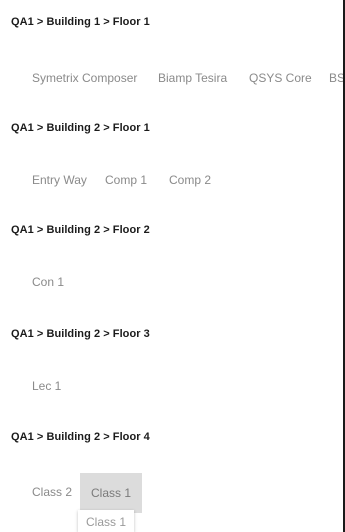 The height and width of the screenshot is (532, 345). I want to click on location-breadcrumb: QA1 > Building 2 > Floor 2, so click(80, 230).